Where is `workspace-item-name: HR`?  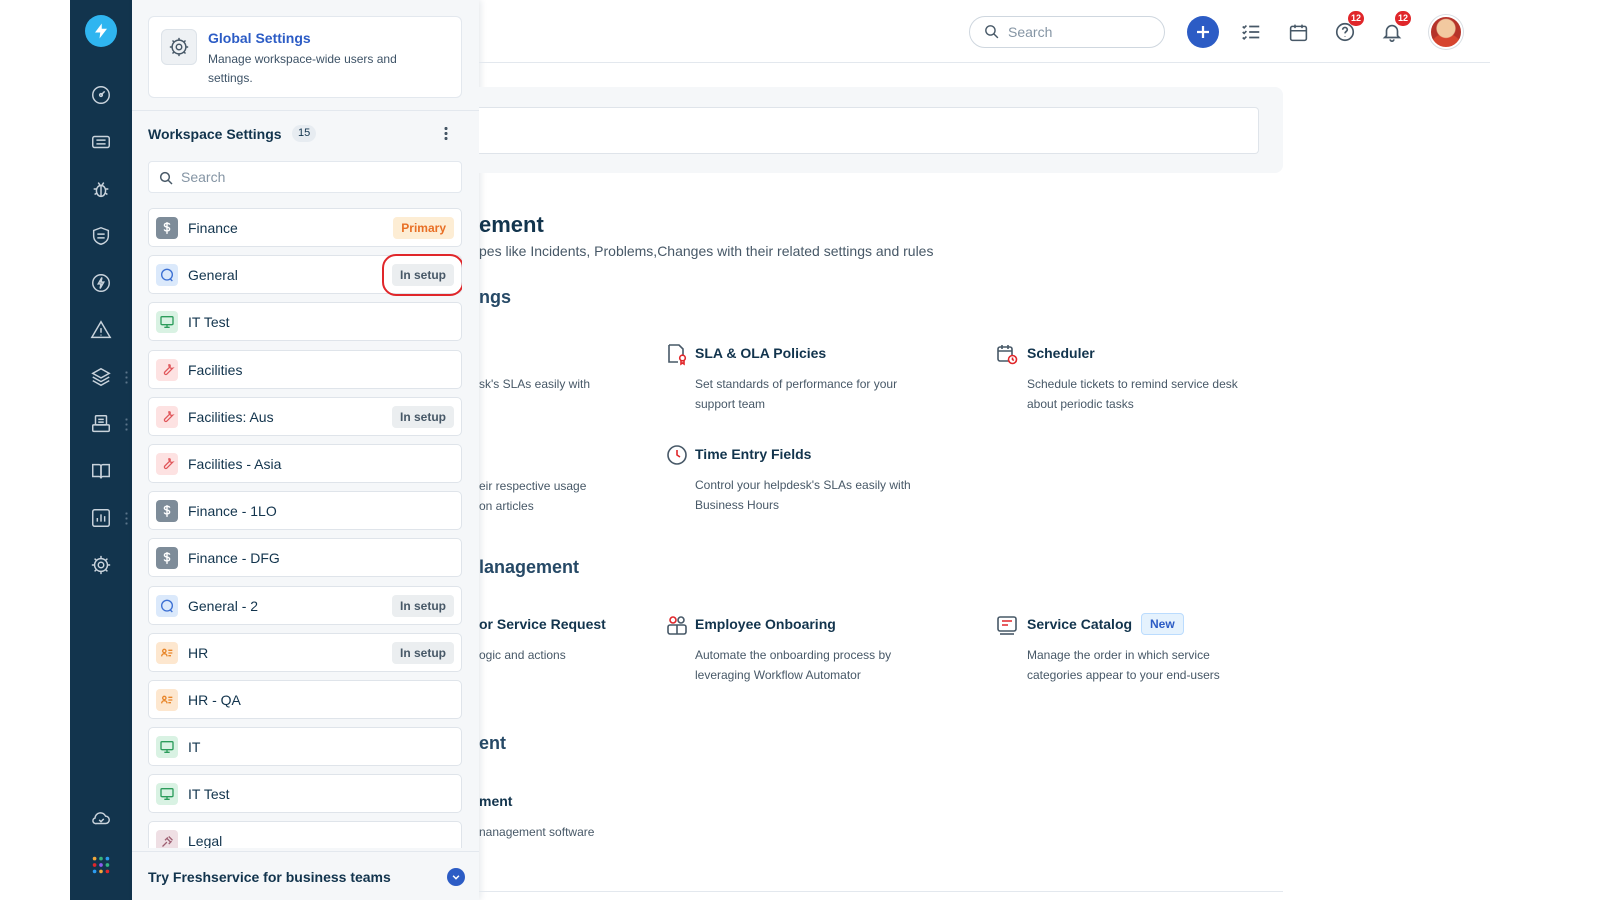 workspace-item-name: HR is located at coordinates (198, 652).